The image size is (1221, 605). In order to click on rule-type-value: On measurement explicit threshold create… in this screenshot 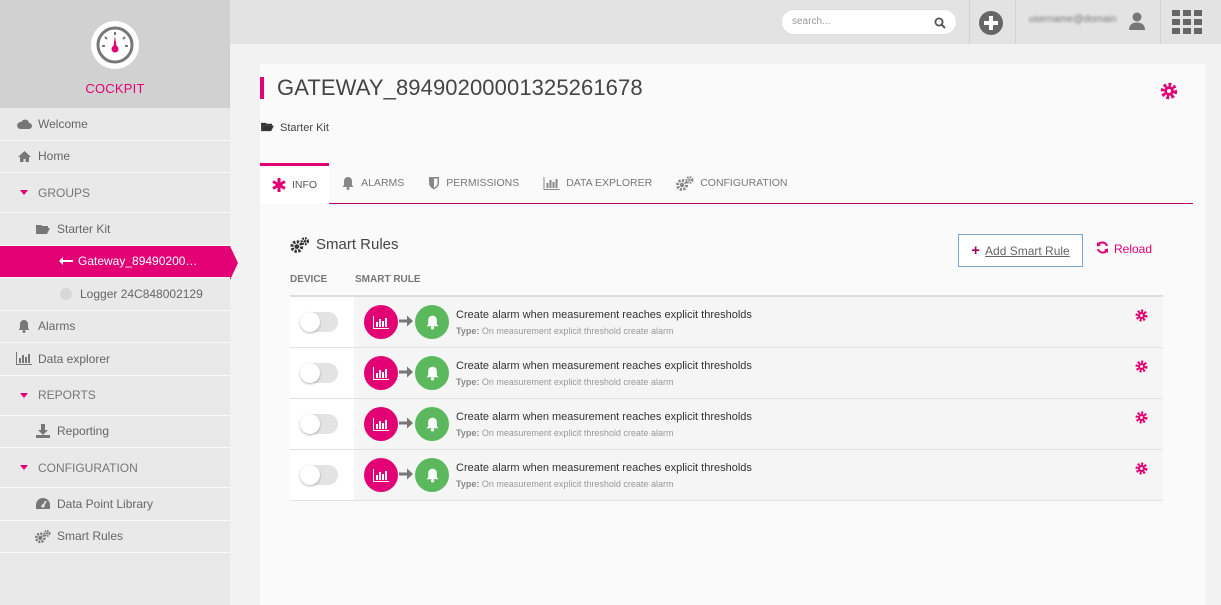, I will do `click(577, 382)`.